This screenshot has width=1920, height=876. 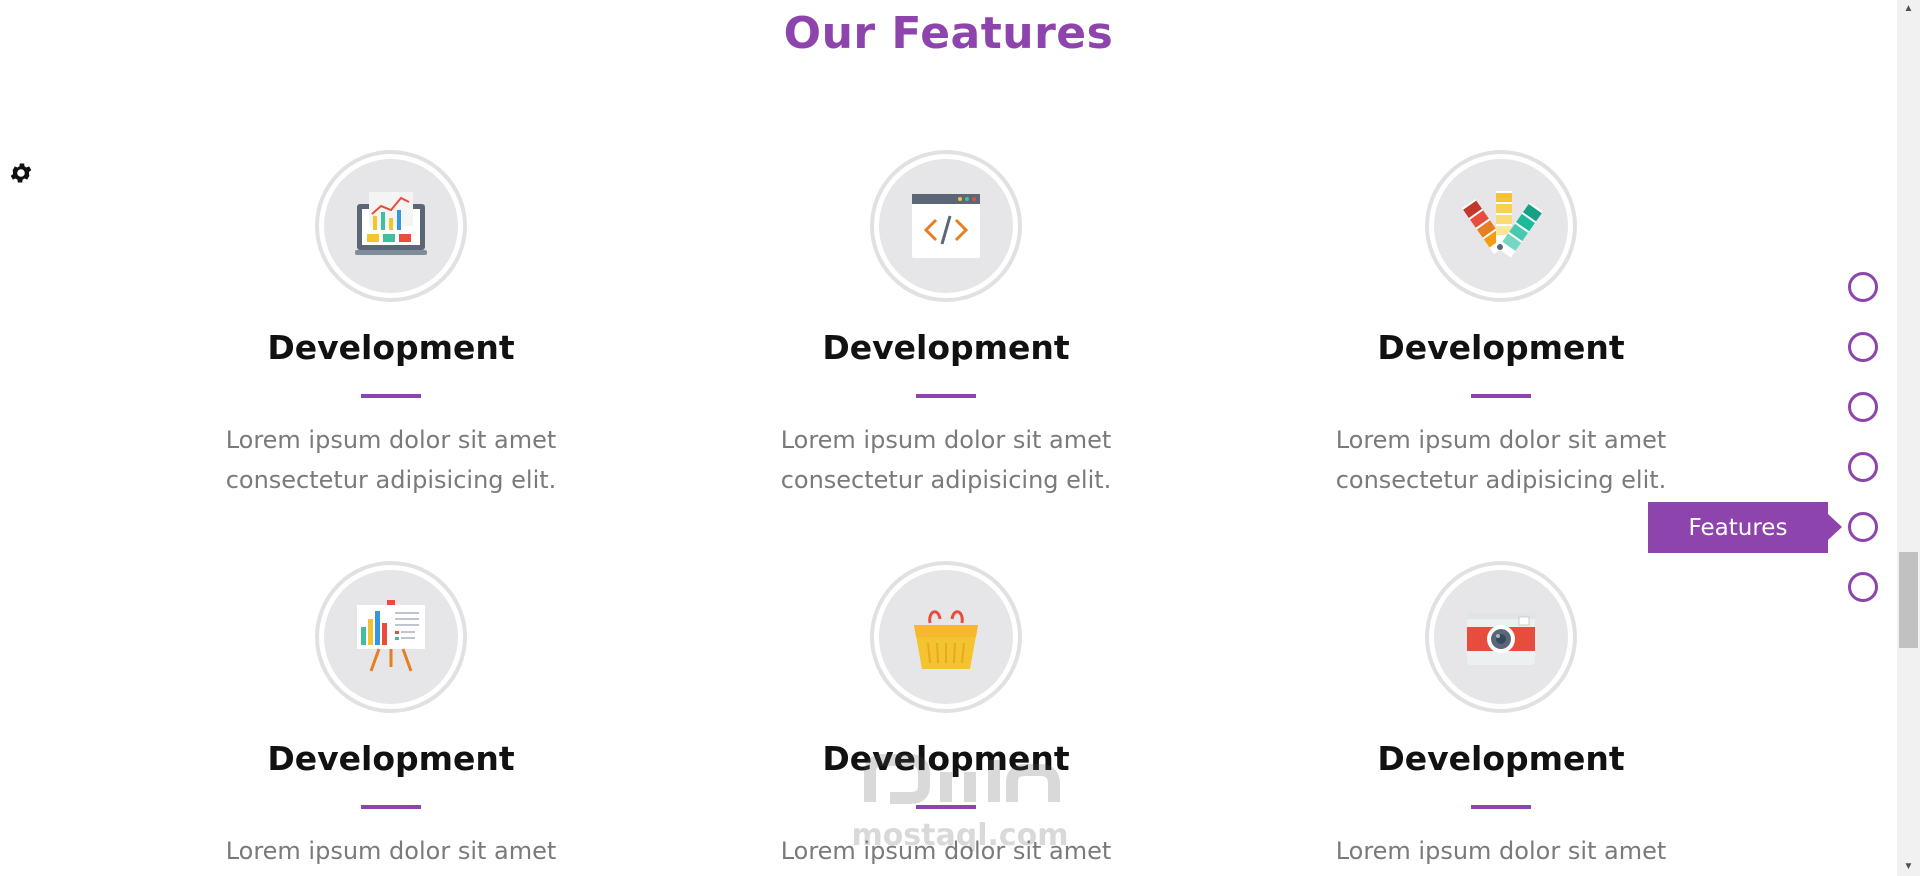 What do you see at coordinates (946, 226) in the screenshot?
I see `code-window-icon` at bounding box center [946, 226].